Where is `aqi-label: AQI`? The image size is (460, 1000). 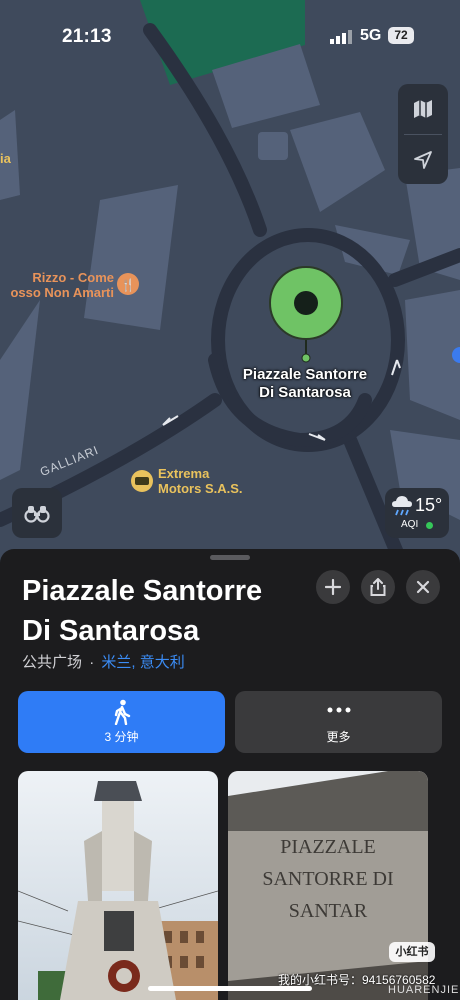 aqi-label: AQI is located at coordinates (410, 524).